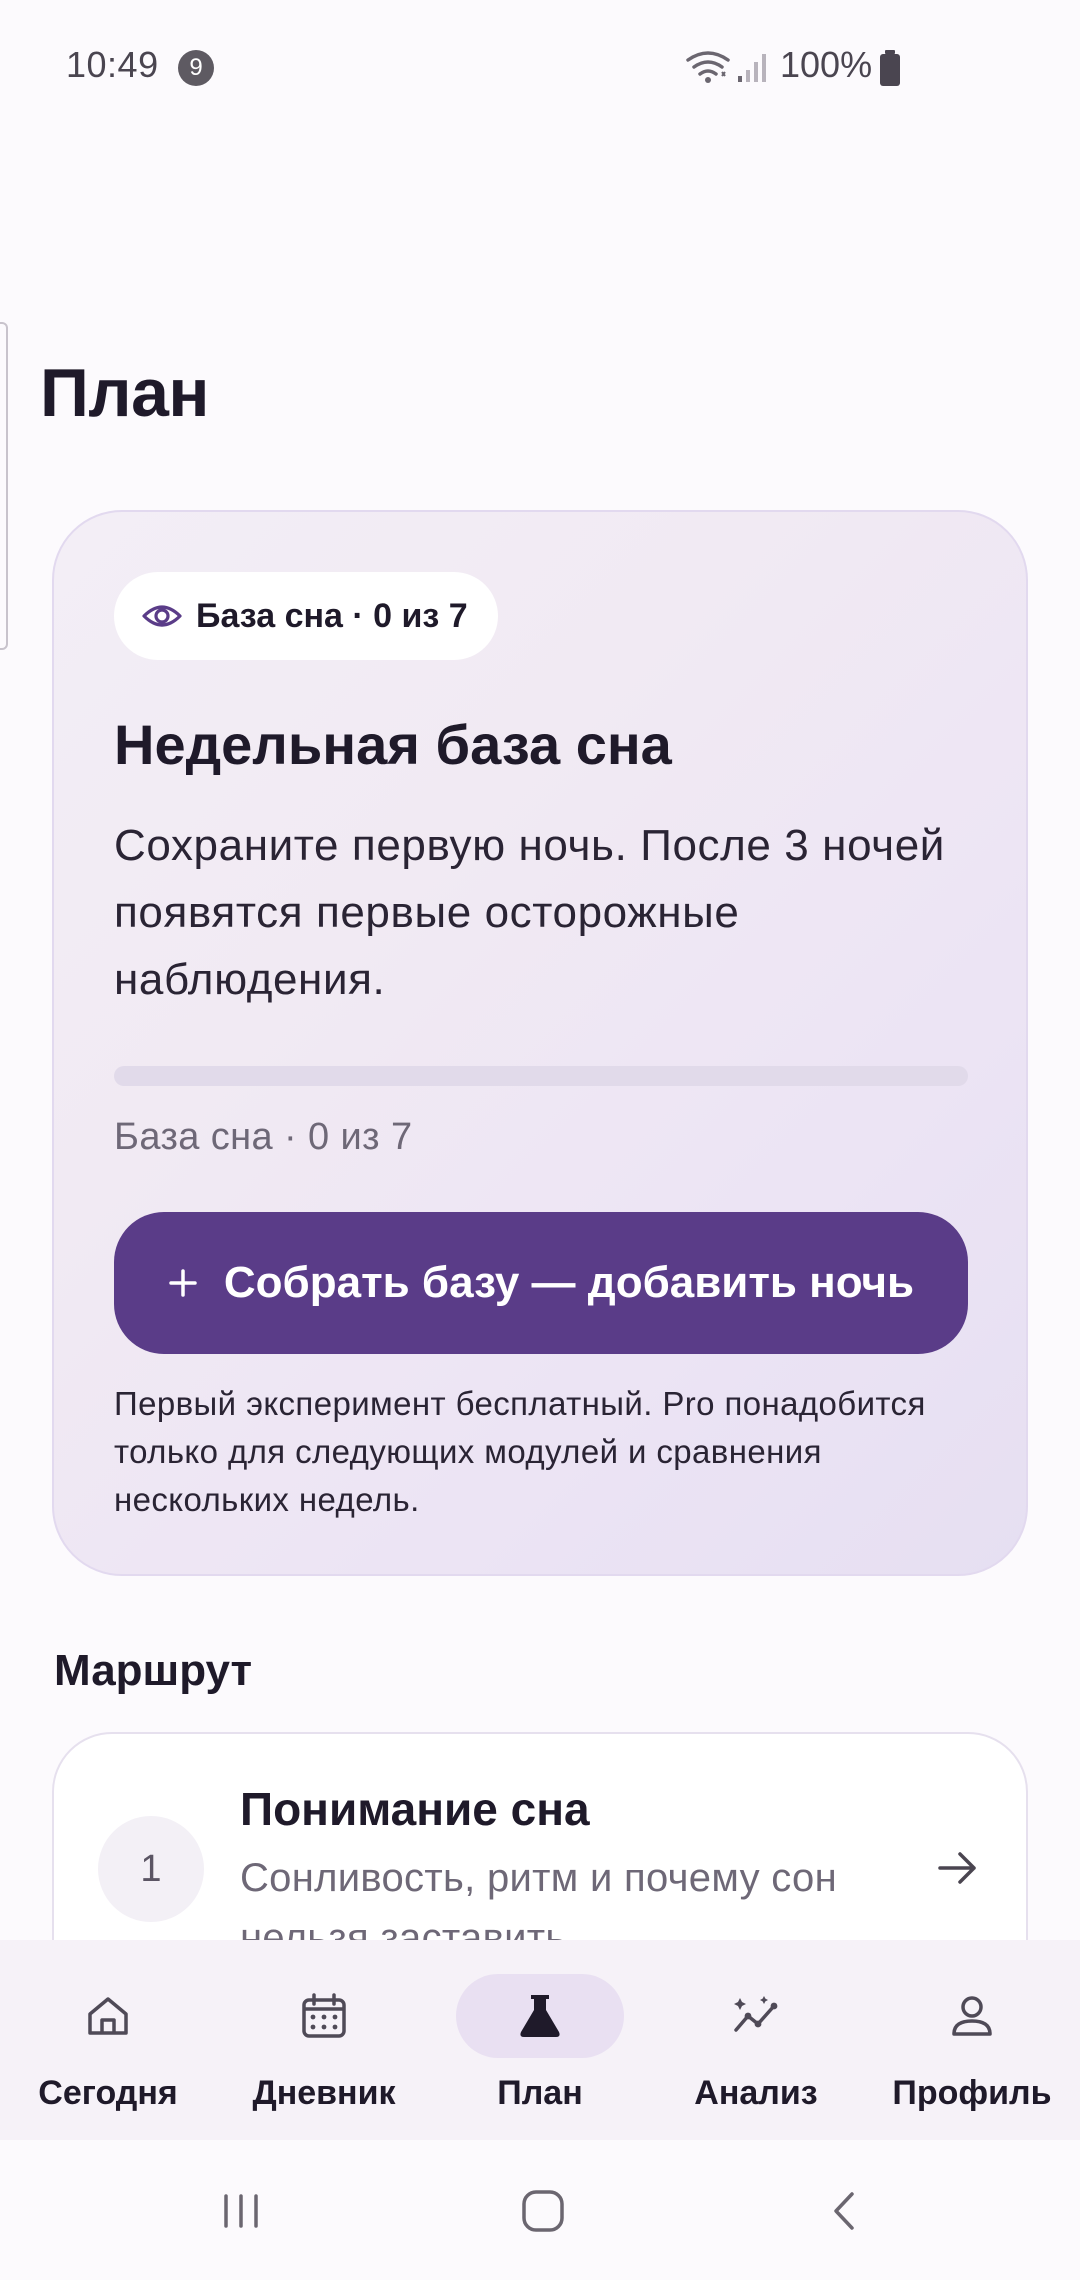  I want to click on chart-icon, so click(756, 2014).